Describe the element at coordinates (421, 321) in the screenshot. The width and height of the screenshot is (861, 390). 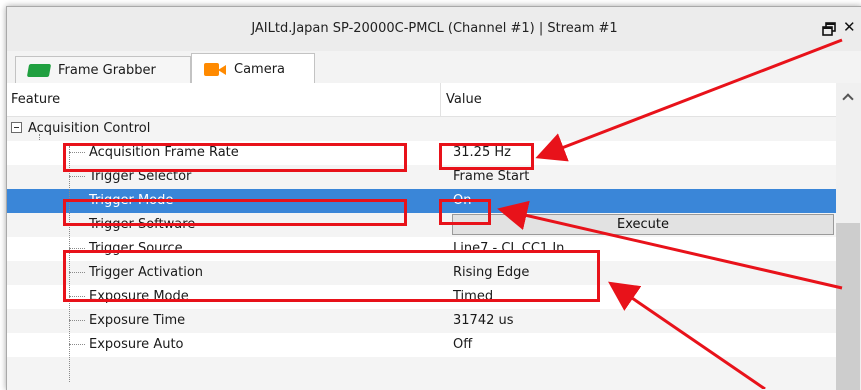
I see `feature-row-exposure-time: Exposure Time 31742 us` at that location.